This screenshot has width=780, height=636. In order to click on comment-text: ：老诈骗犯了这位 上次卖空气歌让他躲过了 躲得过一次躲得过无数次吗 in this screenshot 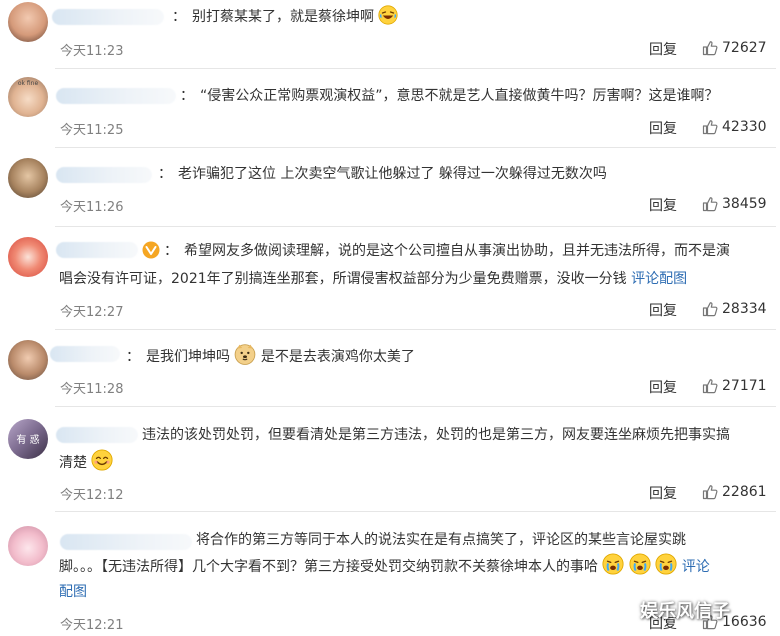, I will do `click(382, 174)`.